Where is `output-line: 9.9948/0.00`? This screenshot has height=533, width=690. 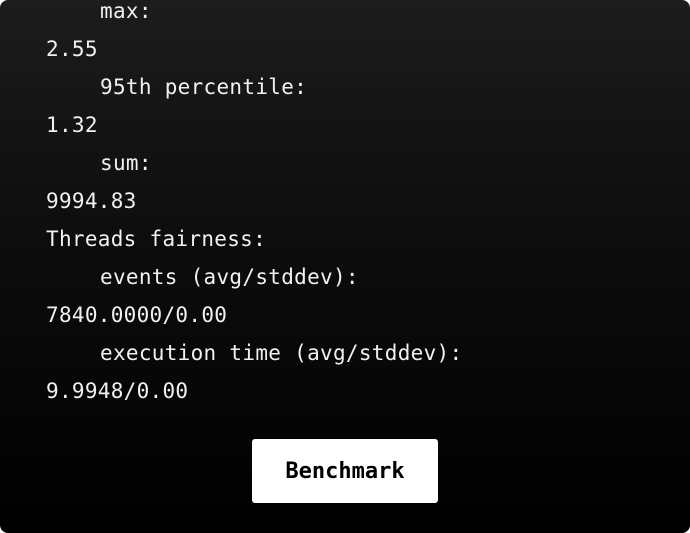 output-line: 9.9948/0.00 is located at coordinates (117, 391).